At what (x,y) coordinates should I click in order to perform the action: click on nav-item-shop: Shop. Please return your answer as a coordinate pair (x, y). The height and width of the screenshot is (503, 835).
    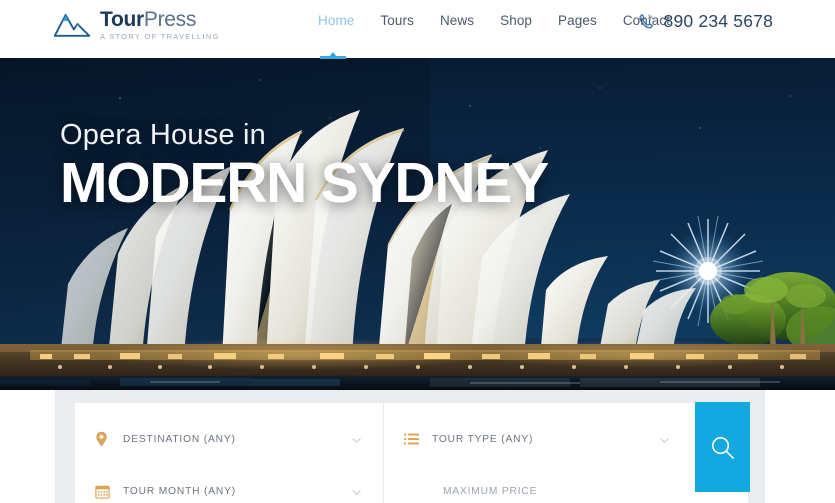
    Looking at the image, I should click on (516, 20).